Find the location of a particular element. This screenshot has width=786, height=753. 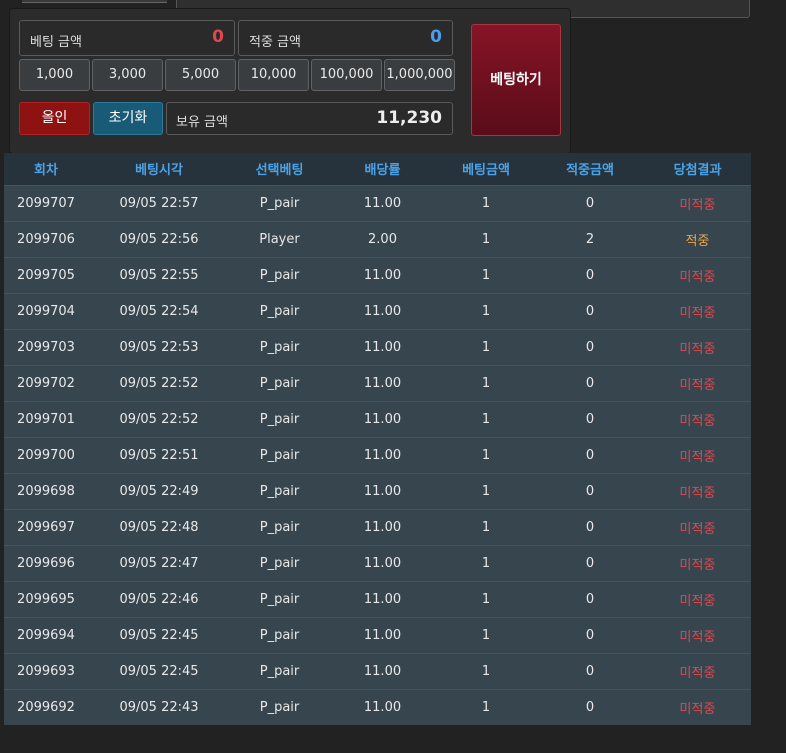

chip-button: 1,000,000 is located at coordinates (419, 75).